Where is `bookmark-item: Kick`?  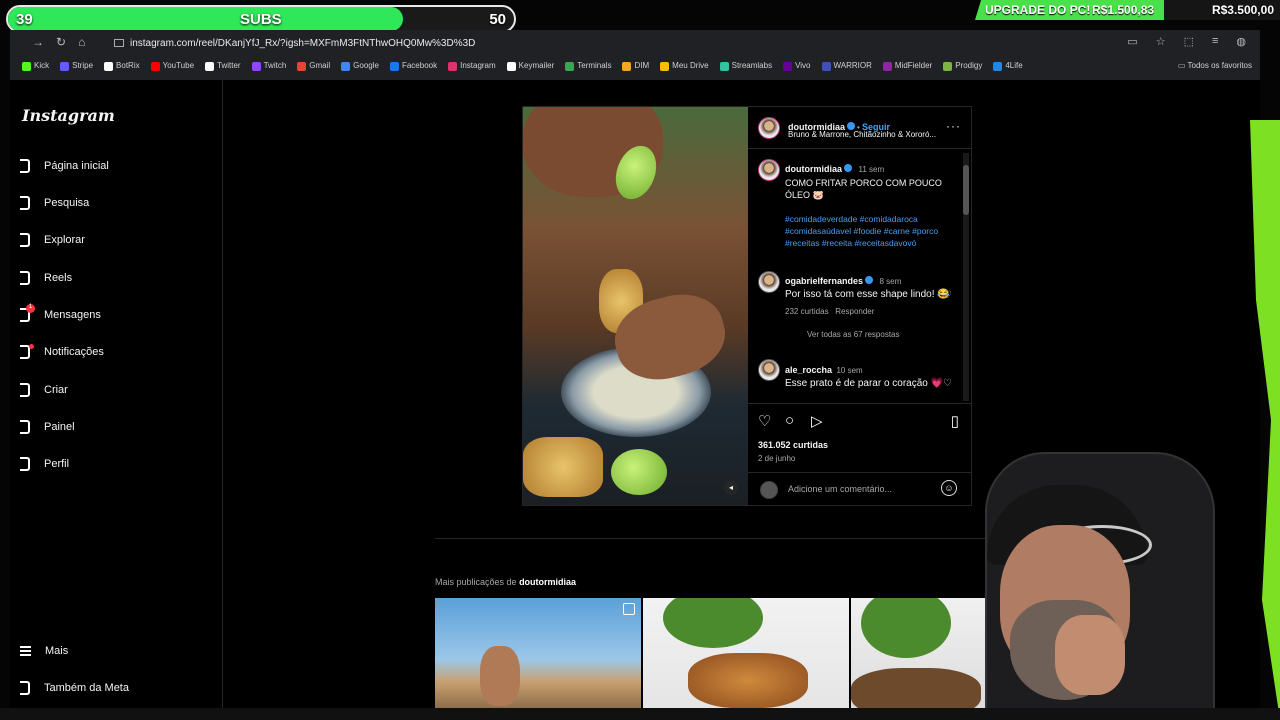
bookmark-item: Kick is located at coordinates (35, 66).